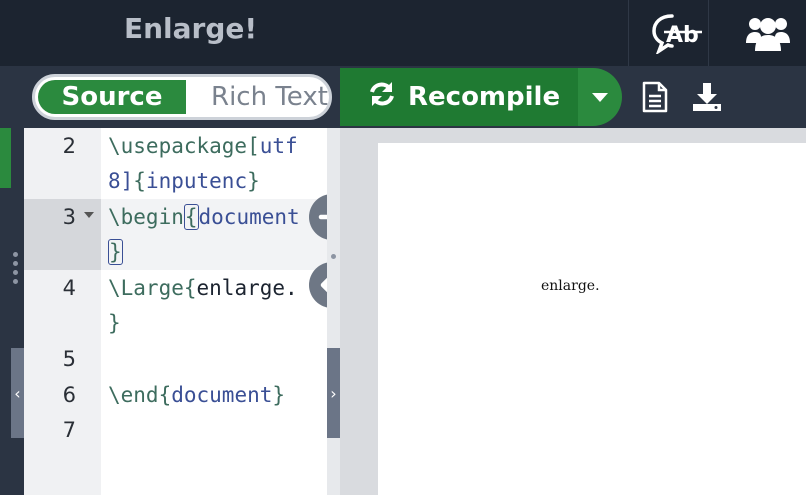 This screenshot has height=495, width=806. I want to click on latex-command: \end, so click(133, 395).